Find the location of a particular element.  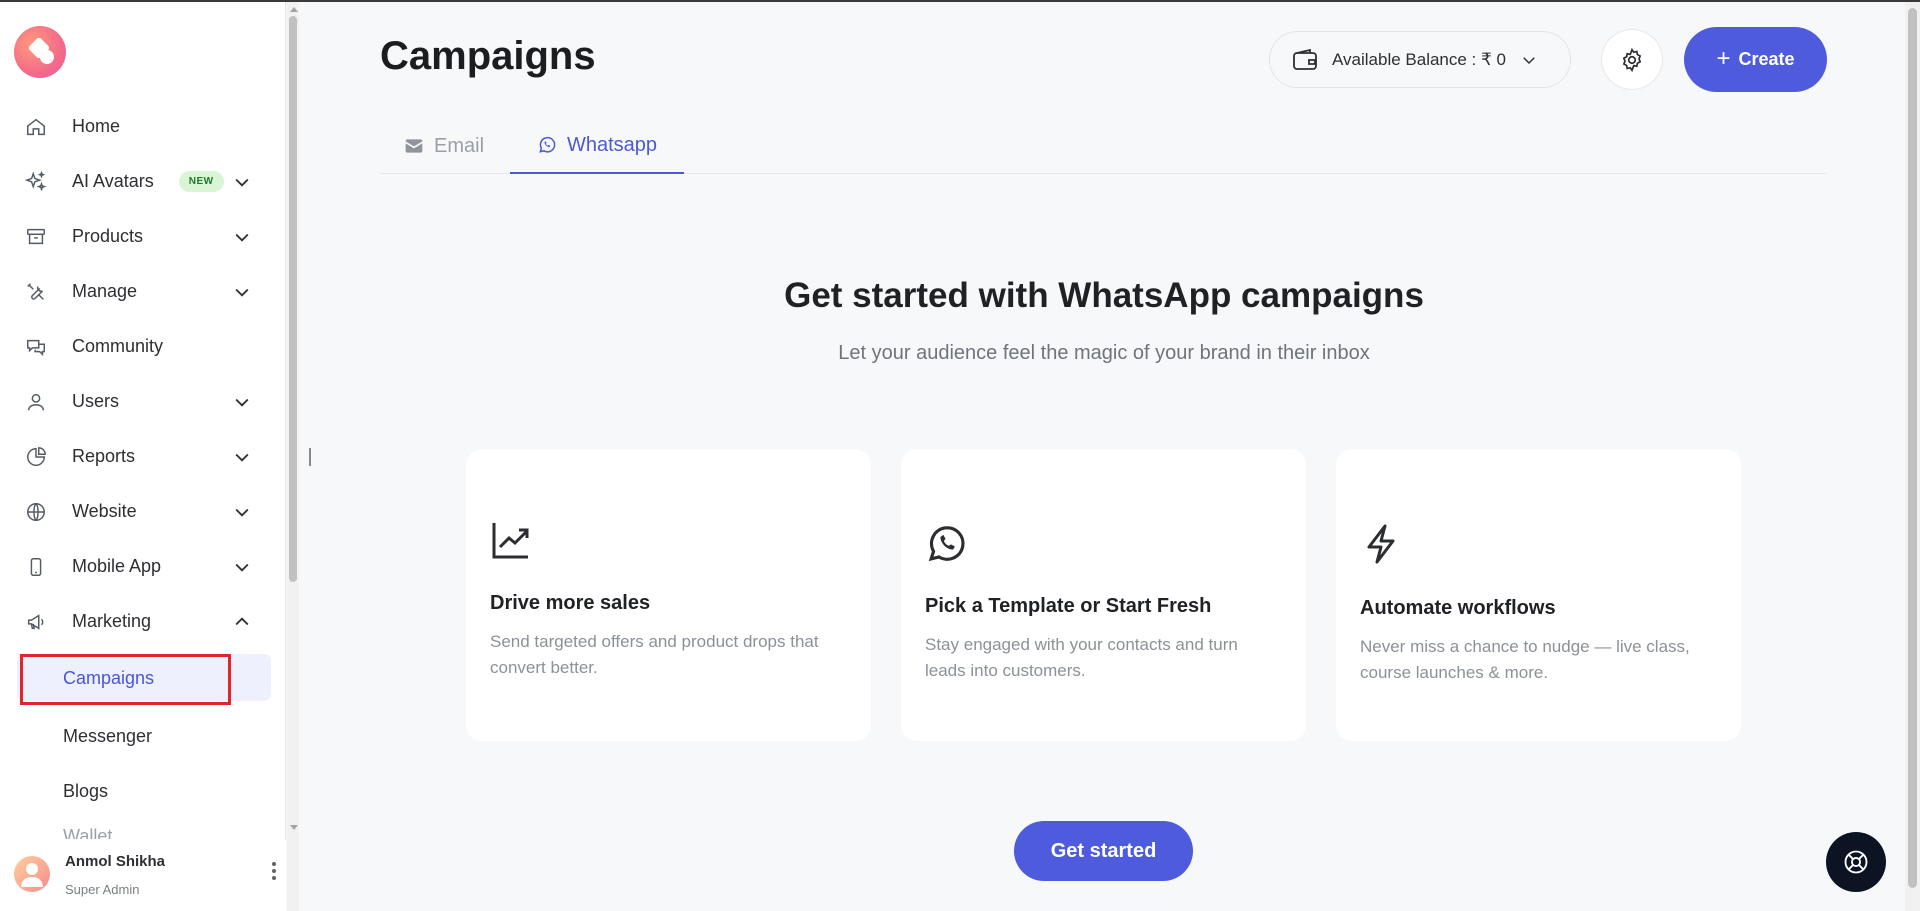

tab-whatsapp: Whatsapp is located at coordinates (597, 146).